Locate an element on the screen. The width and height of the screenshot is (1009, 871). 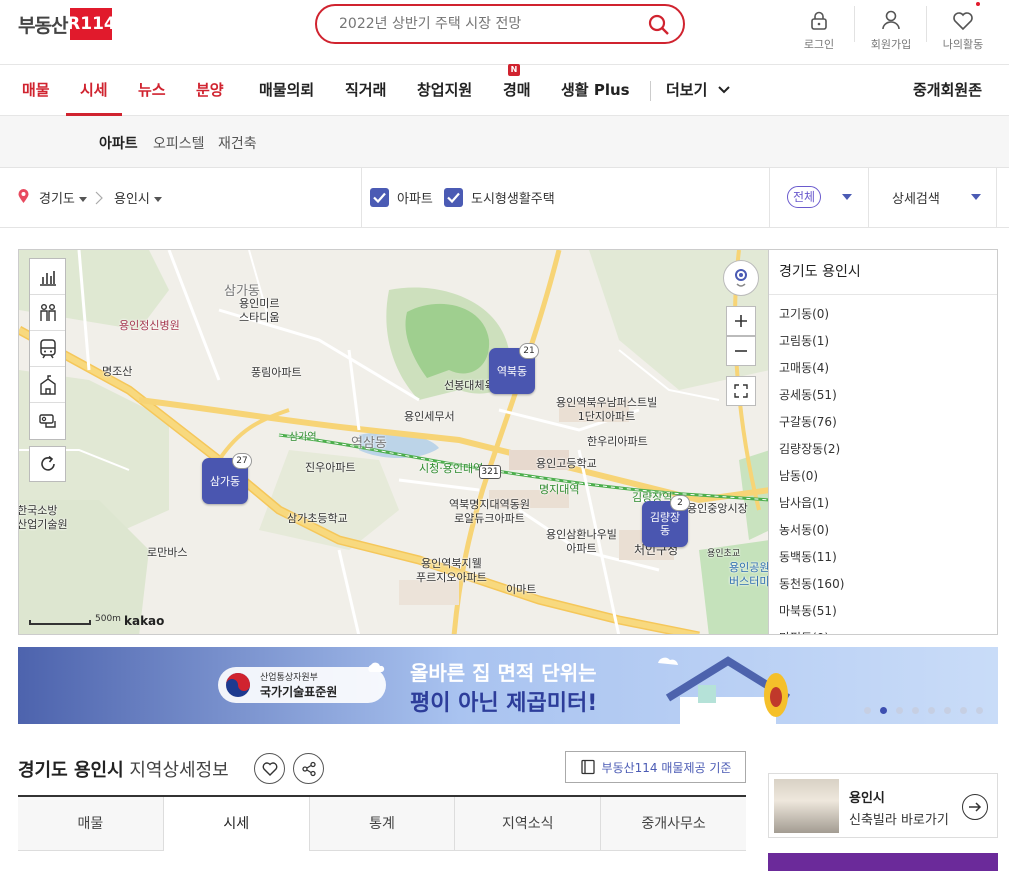
marker-count: 21 is located at coordinates (529, 351).